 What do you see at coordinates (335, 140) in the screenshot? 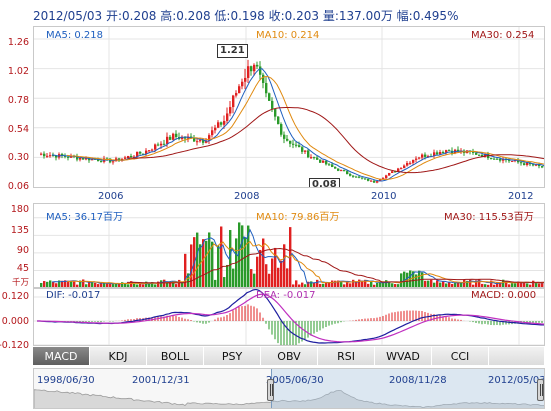
I see `ma30-line` at bounding box center [335, 140].